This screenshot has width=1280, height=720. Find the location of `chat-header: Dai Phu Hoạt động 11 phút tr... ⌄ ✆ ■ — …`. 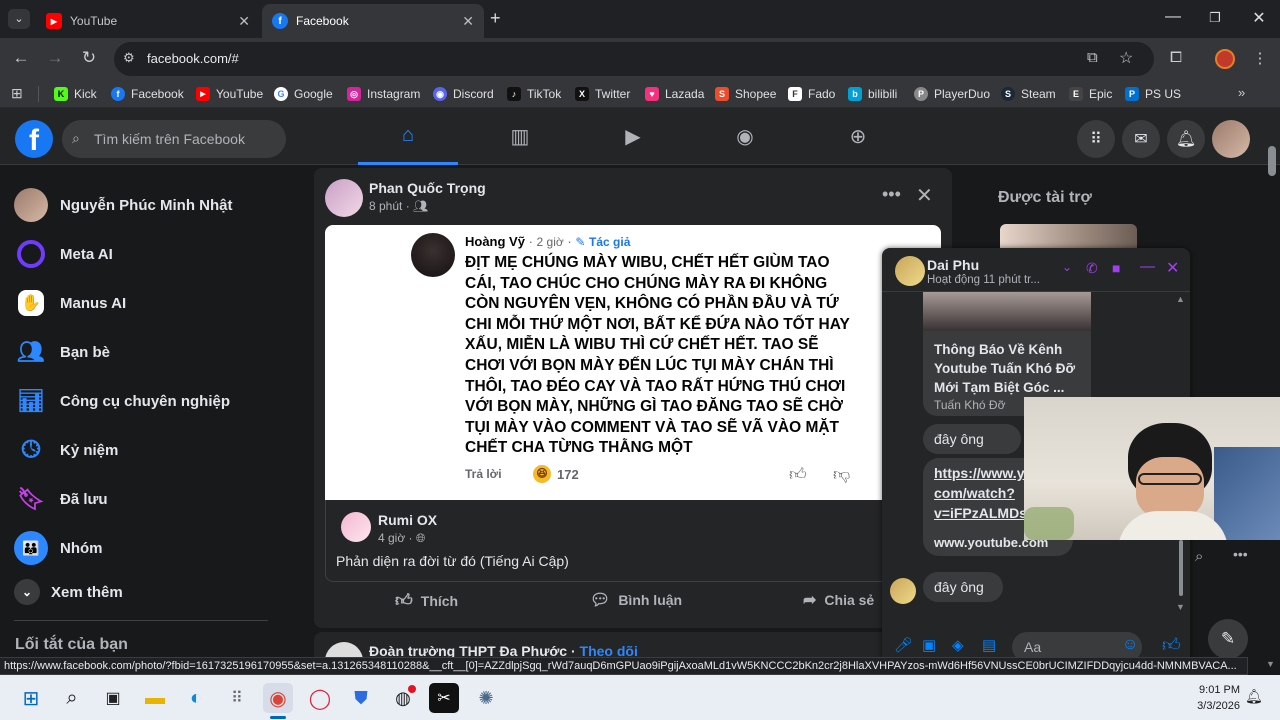

chat-header: Dai Phu Hoạt động 11 phút tr... ⌄ ✆ ■ — … is located at coordinates (1036, 270).